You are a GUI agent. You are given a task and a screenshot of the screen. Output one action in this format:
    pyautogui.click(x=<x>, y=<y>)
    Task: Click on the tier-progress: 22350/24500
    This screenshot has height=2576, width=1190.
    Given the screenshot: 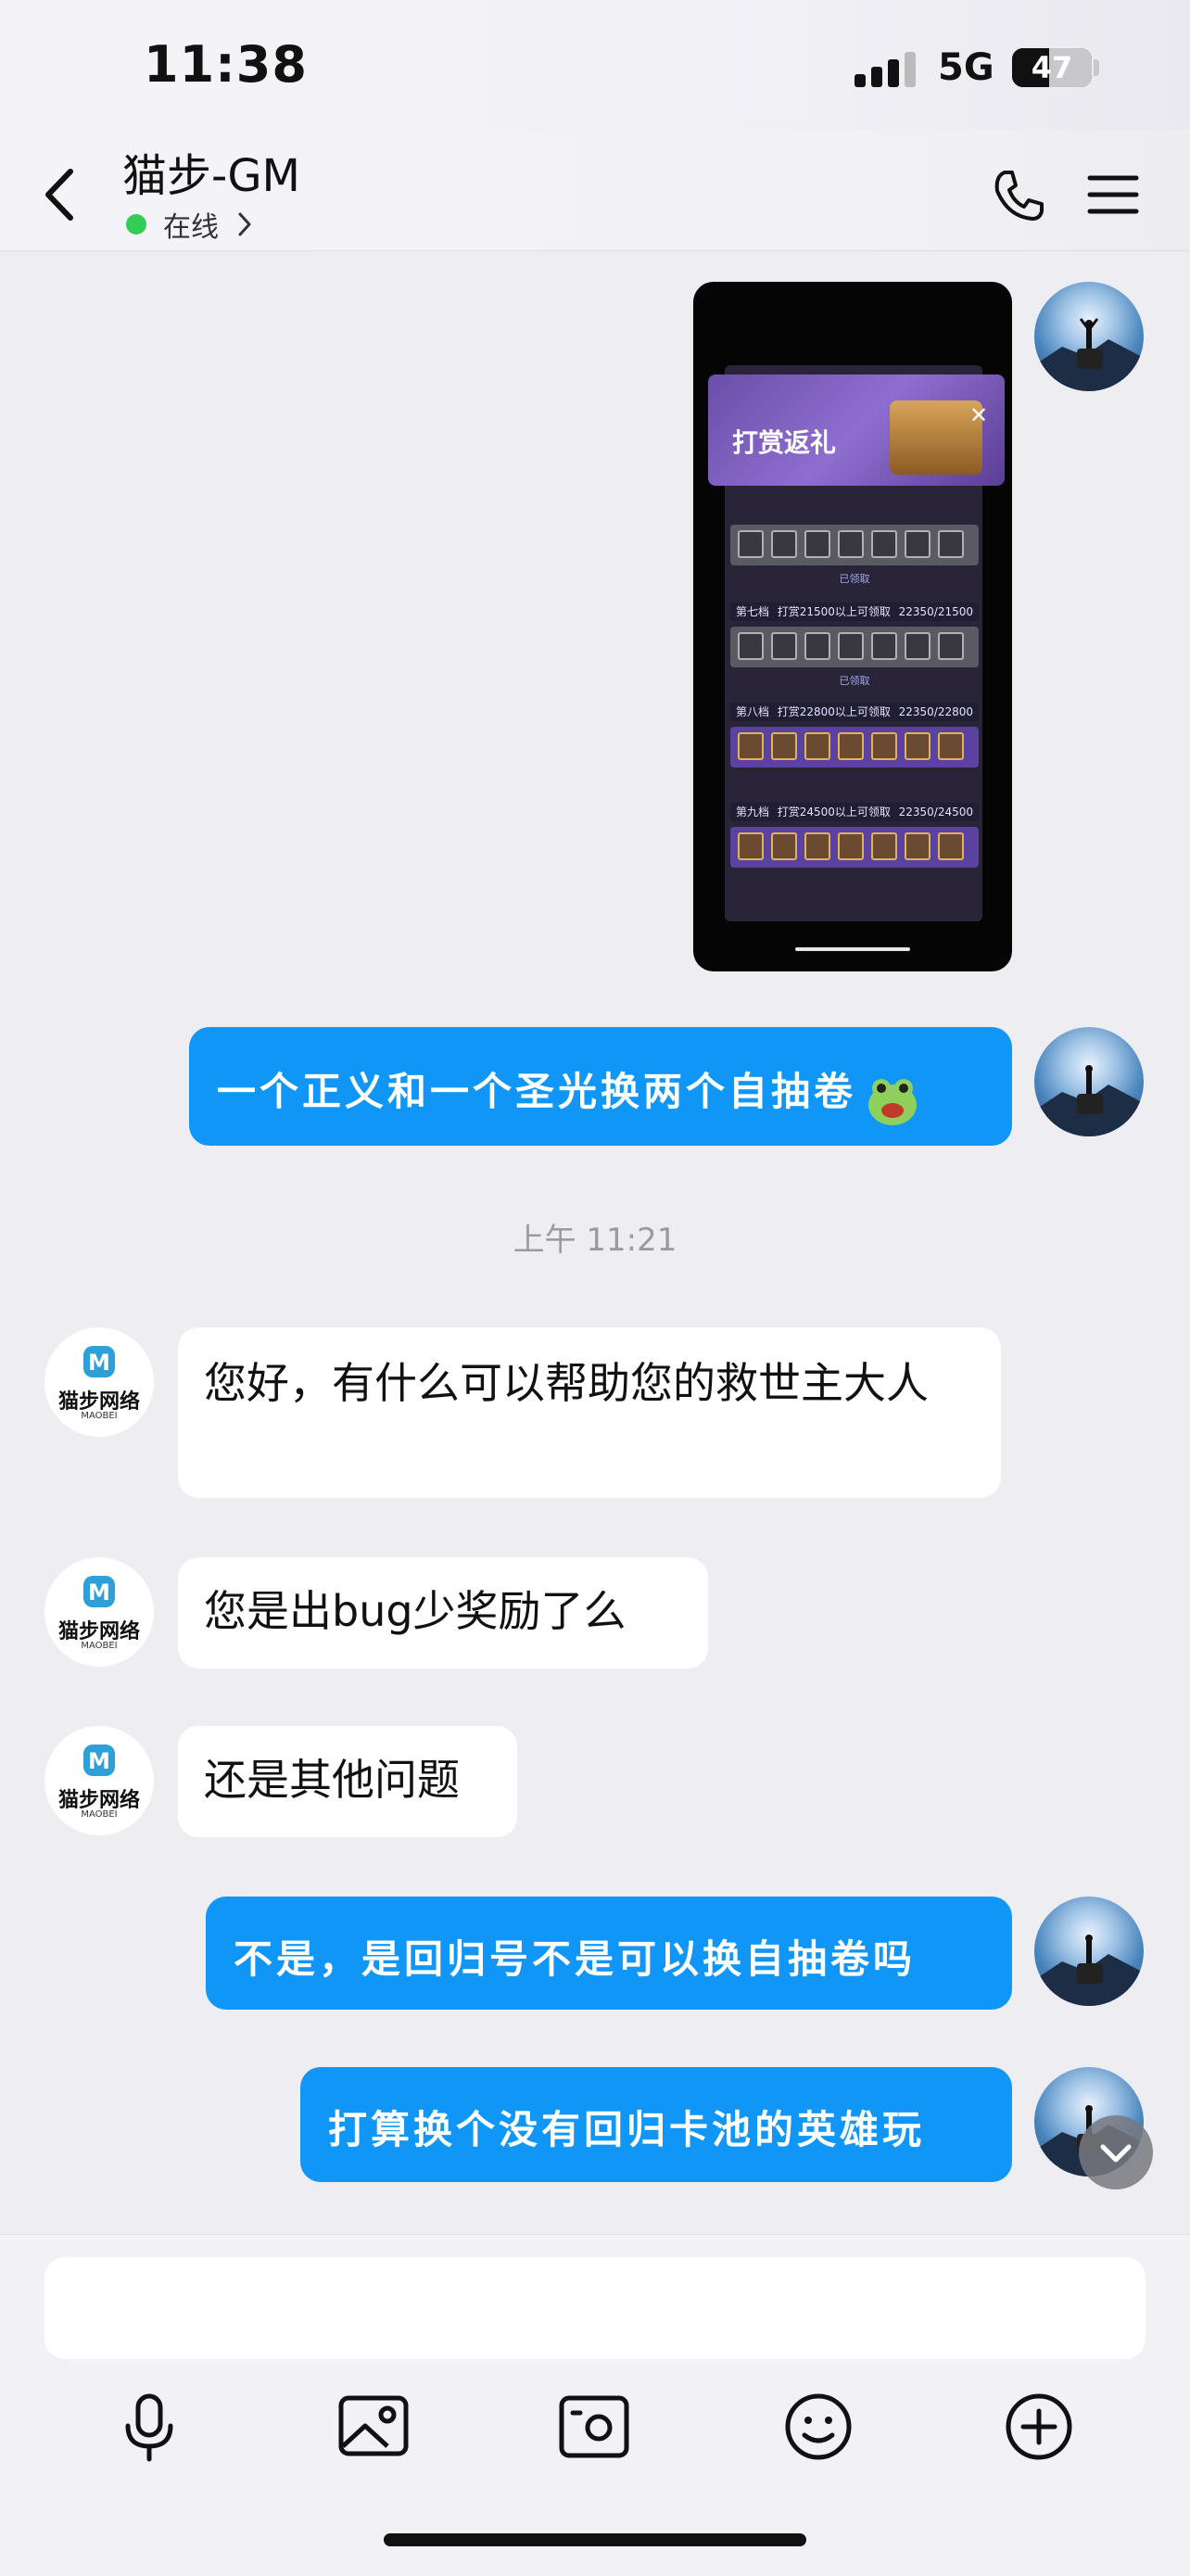 What is the action you would take?
    pyautogui.click(x=935, y=812)
    